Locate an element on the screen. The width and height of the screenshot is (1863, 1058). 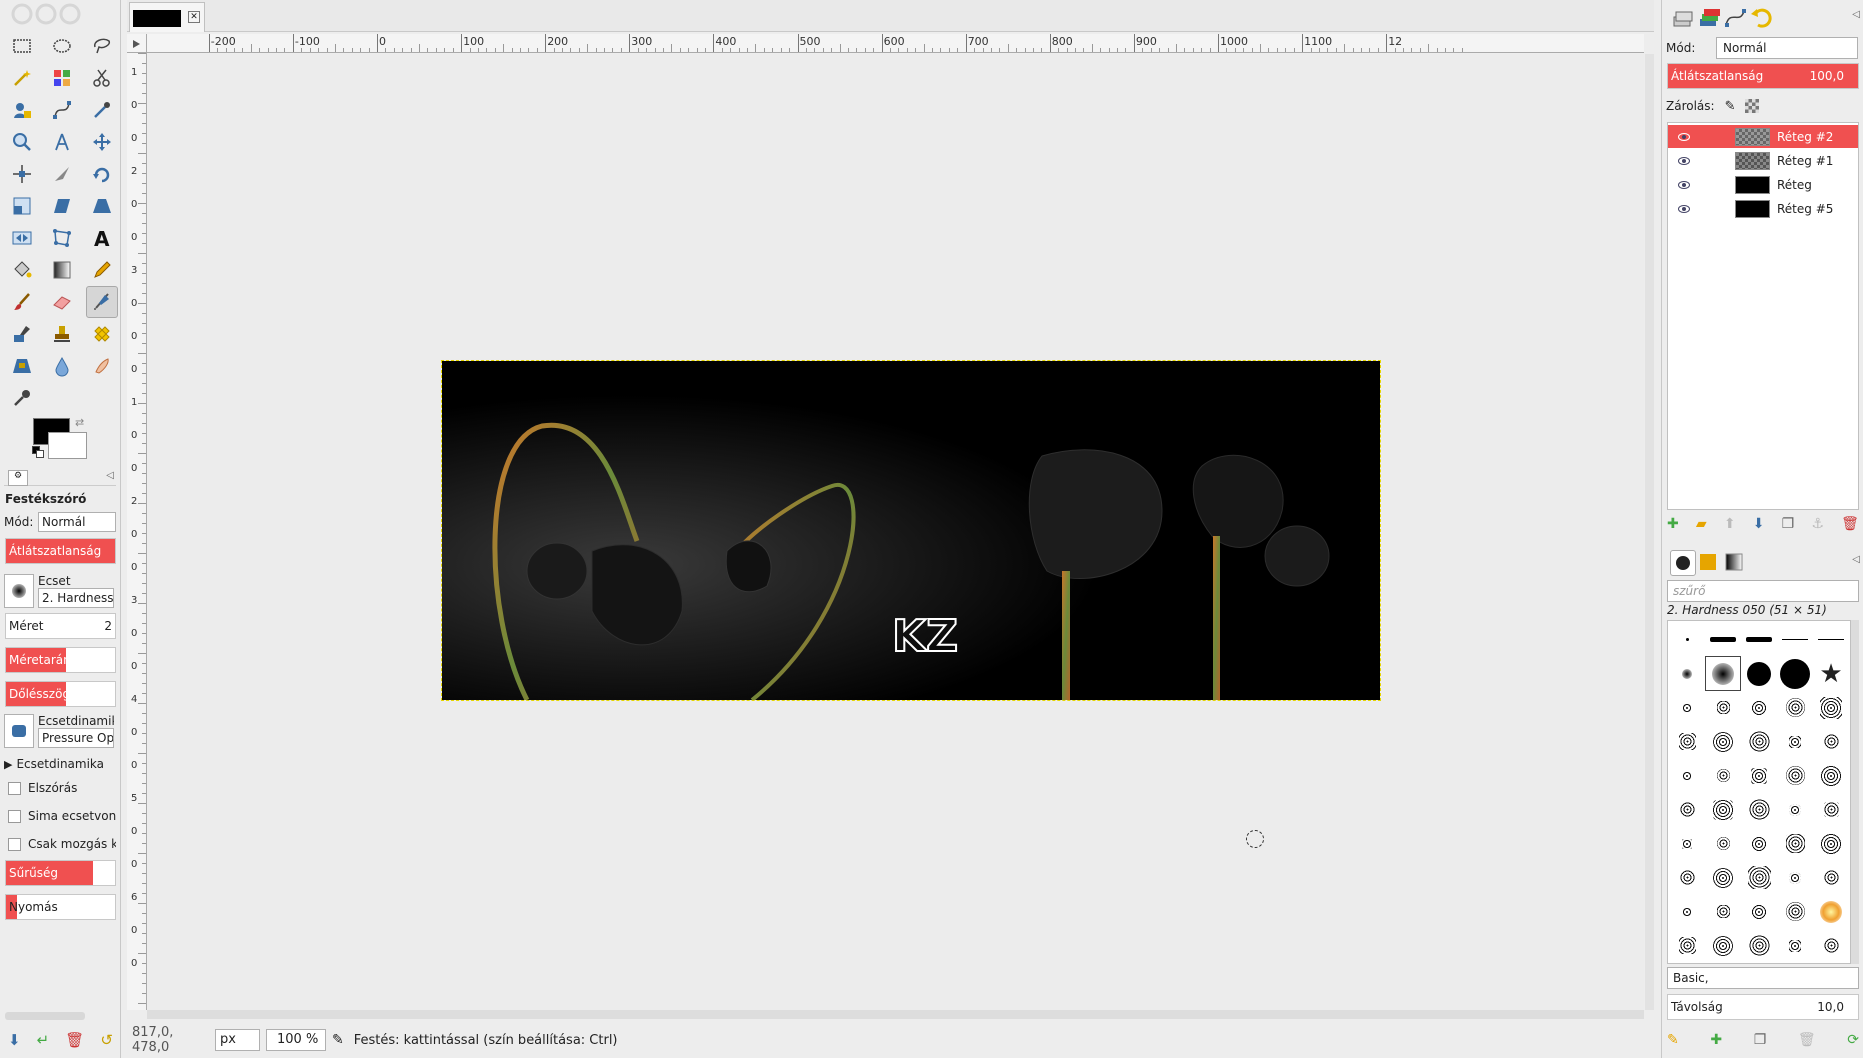
quick-mask-corner-icon is located at coordinates (137, 43).